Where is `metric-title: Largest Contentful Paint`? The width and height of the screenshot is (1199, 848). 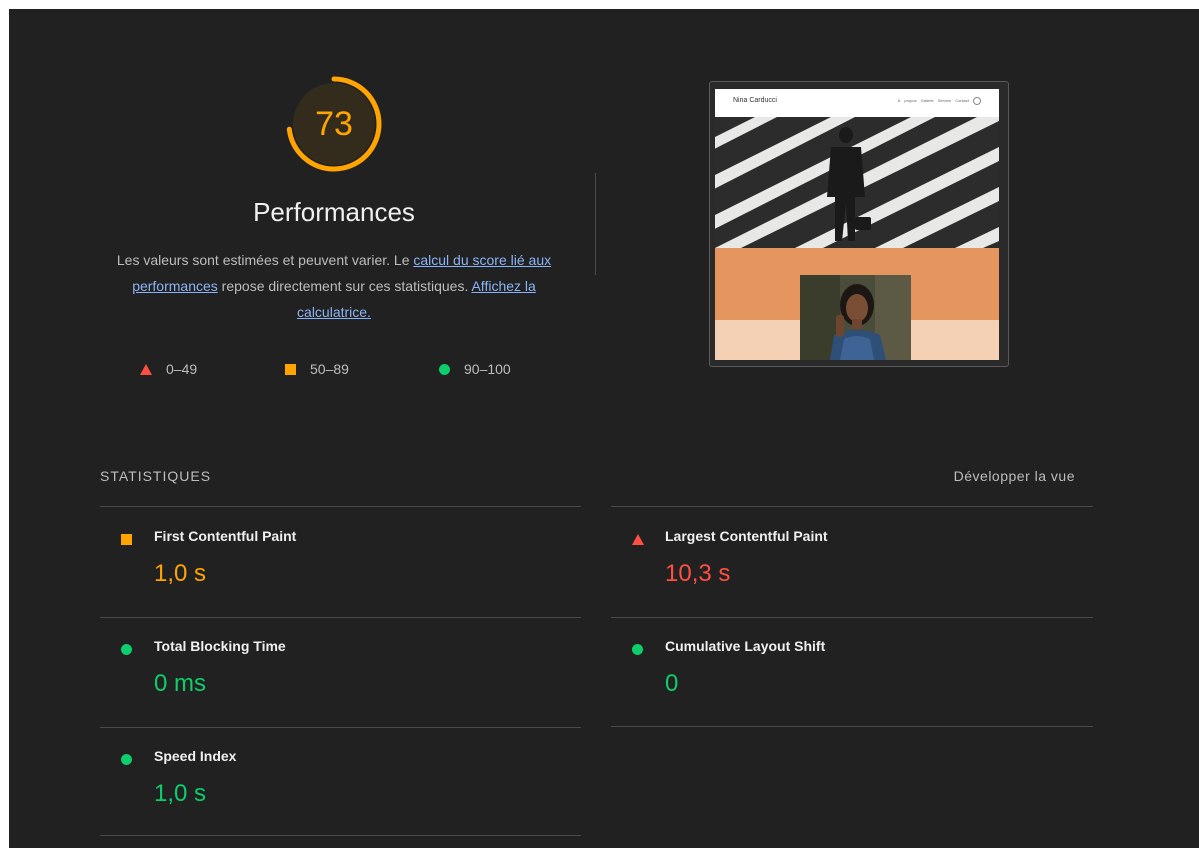
metric-title: Largest Contentful Paint is located at coordinates (746, 536).